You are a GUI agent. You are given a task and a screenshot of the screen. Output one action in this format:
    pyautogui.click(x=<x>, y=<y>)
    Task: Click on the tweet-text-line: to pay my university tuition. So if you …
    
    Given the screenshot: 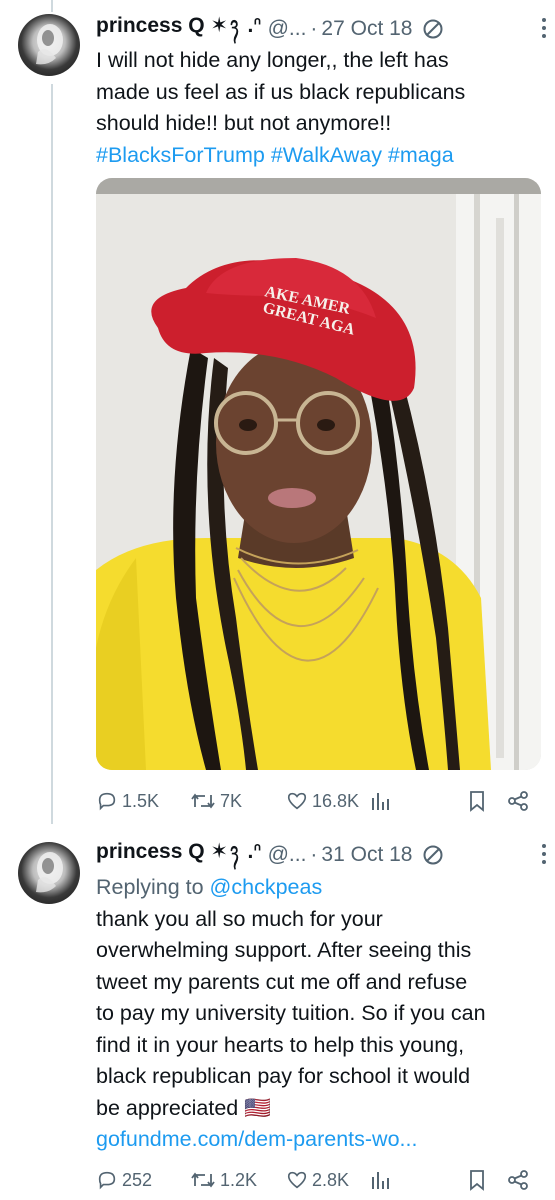 What is the action you would take?
    pyautogui.click(x=291, y=1013)
    